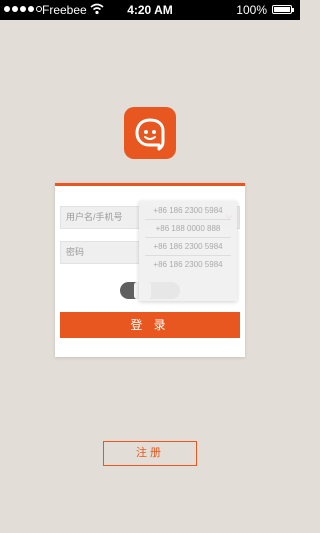 The width and height of the screenshot is (320, 533). Describe the element at coordinates (150, 10) in the screenshot. I see `status-bar: Freebee 4:20 AM 100%` at that location.